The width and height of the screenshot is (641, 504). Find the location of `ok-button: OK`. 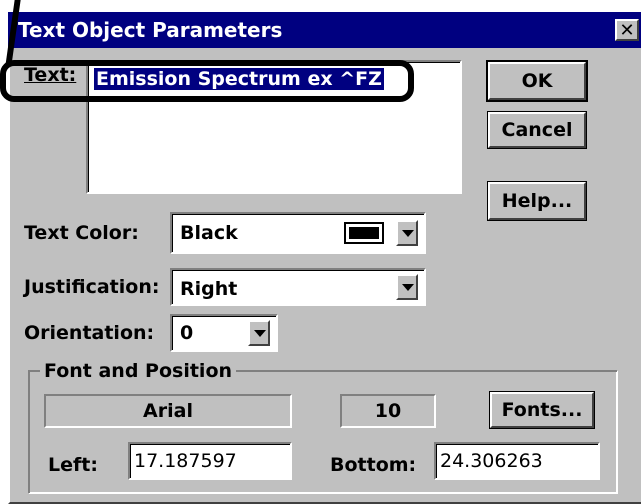

ok-button: OK is located at coordinates (537, 81).